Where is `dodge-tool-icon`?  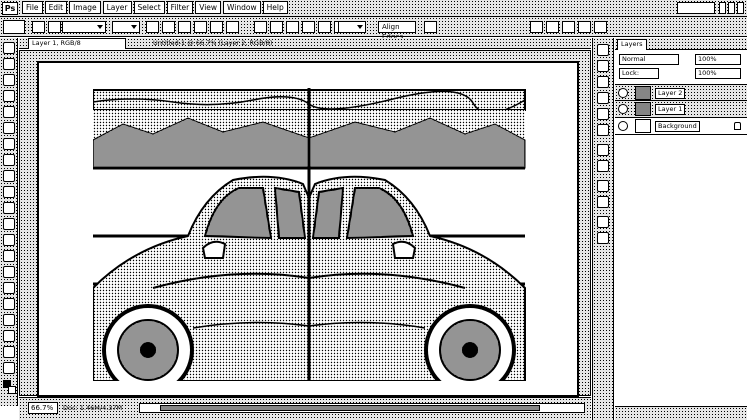
dodge-tool-icon is located at coordinates (9, 256).